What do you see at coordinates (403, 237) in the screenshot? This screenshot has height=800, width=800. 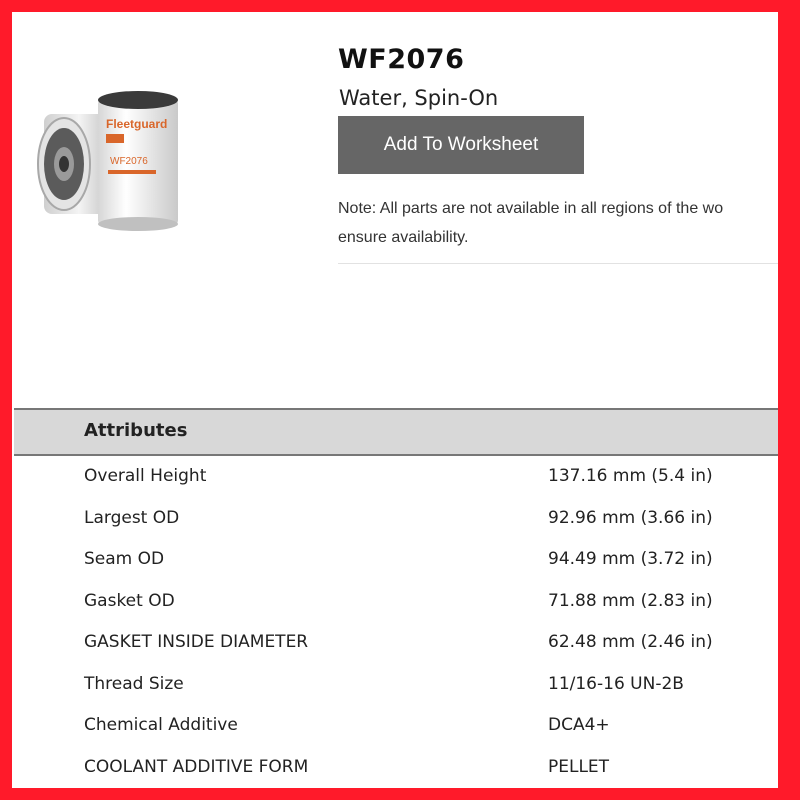 I see `note-line: ensure availability.` at bounding box center [403, 237].